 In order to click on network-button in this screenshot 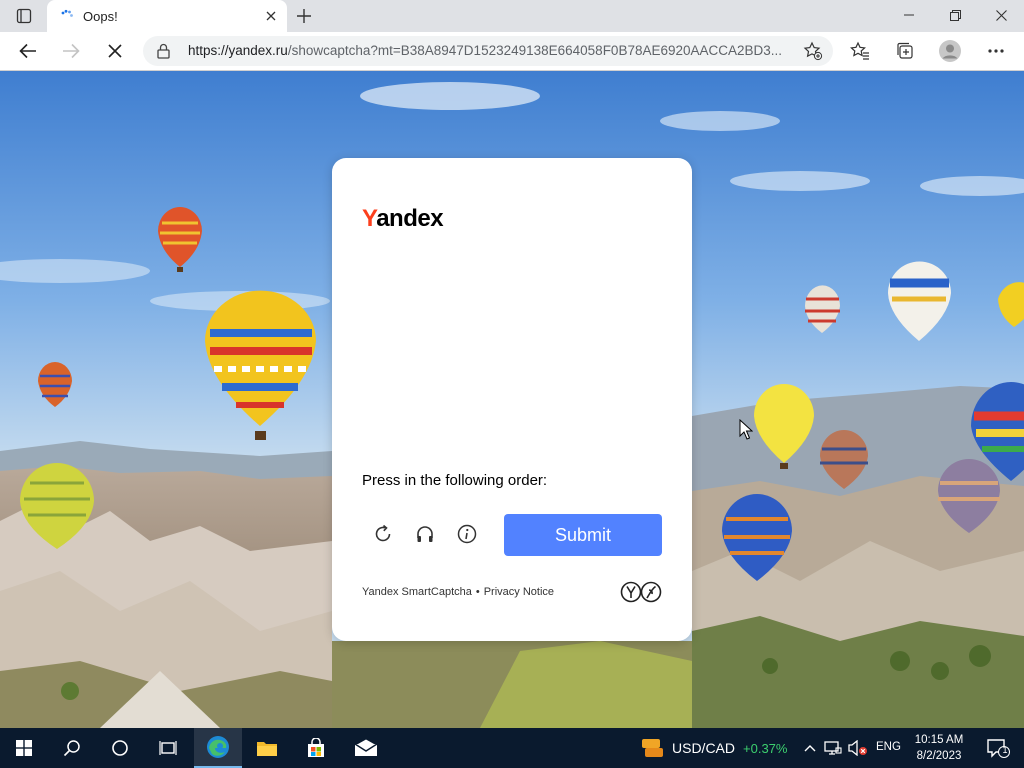, I will do `click(833, 748)`.